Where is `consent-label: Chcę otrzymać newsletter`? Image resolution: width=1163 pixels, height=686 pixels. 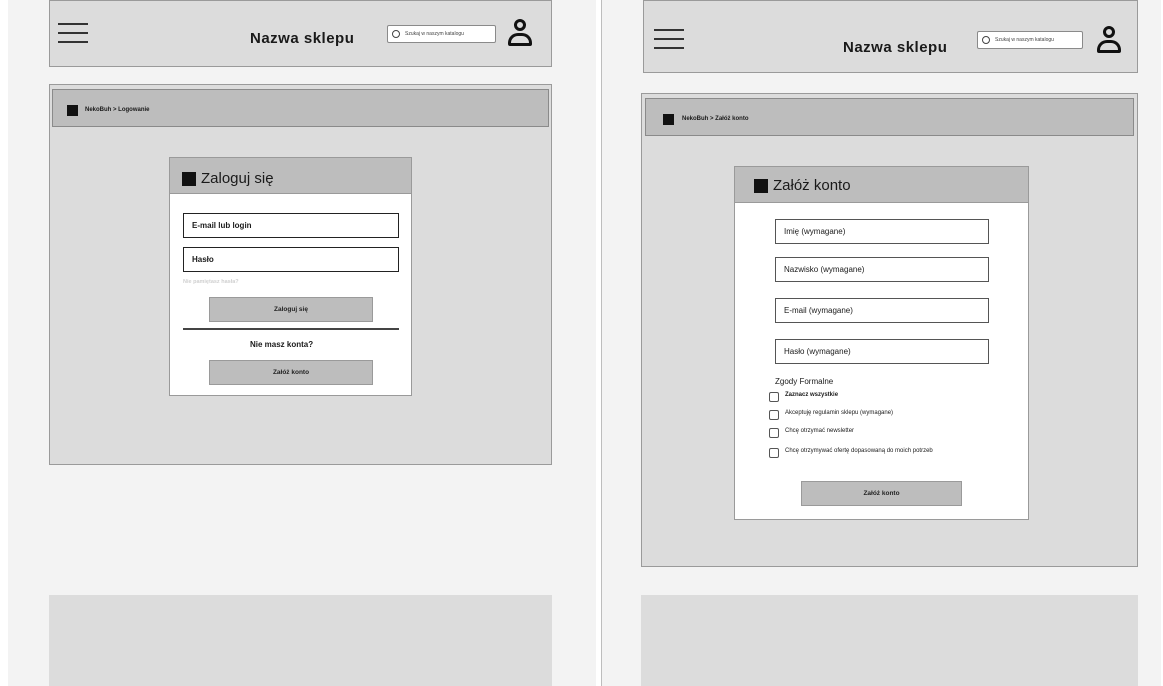
consent-label: Chcę otrzymać newsletter is located at coordinates (820, 431).